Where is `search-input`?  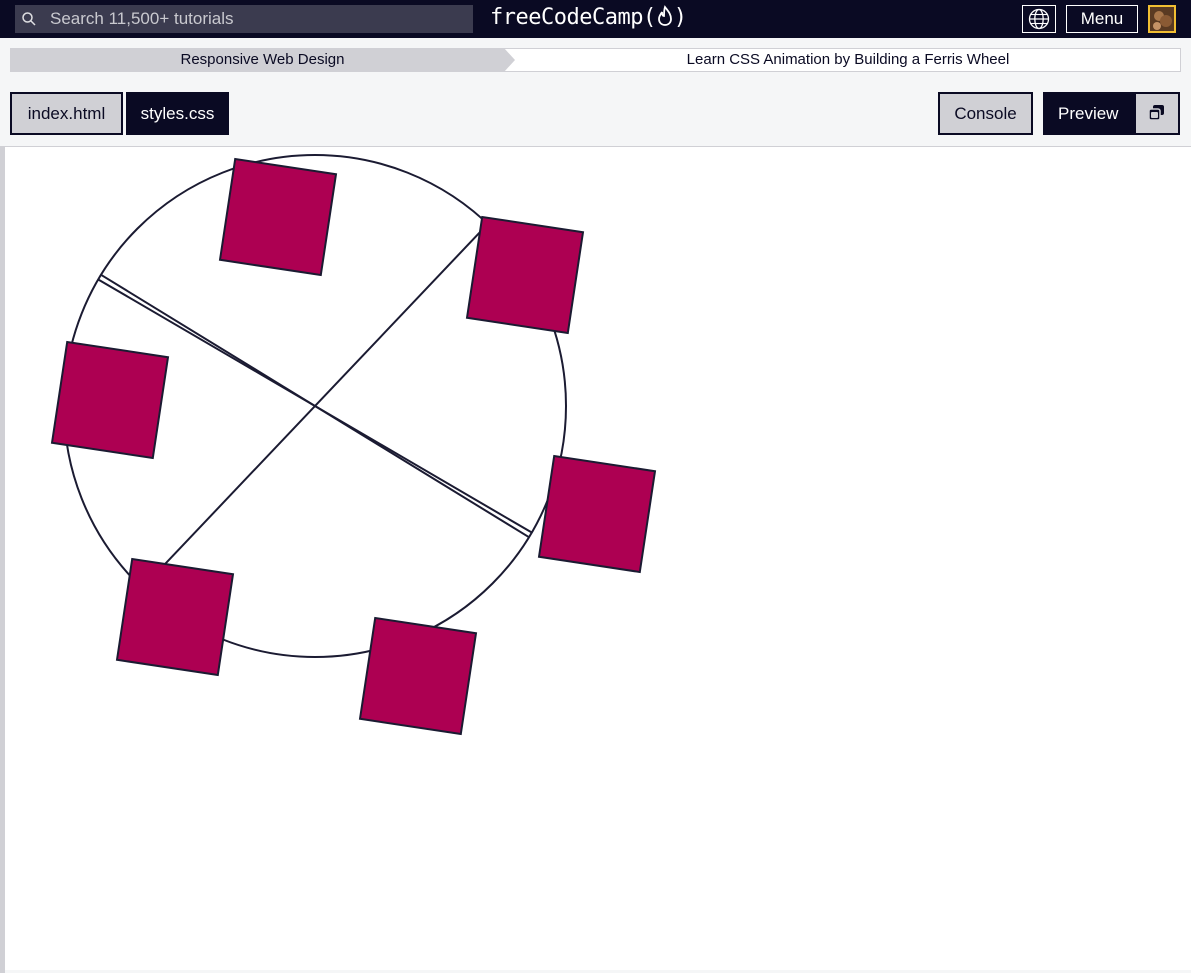
search-input is located at coordinates (257, 19).